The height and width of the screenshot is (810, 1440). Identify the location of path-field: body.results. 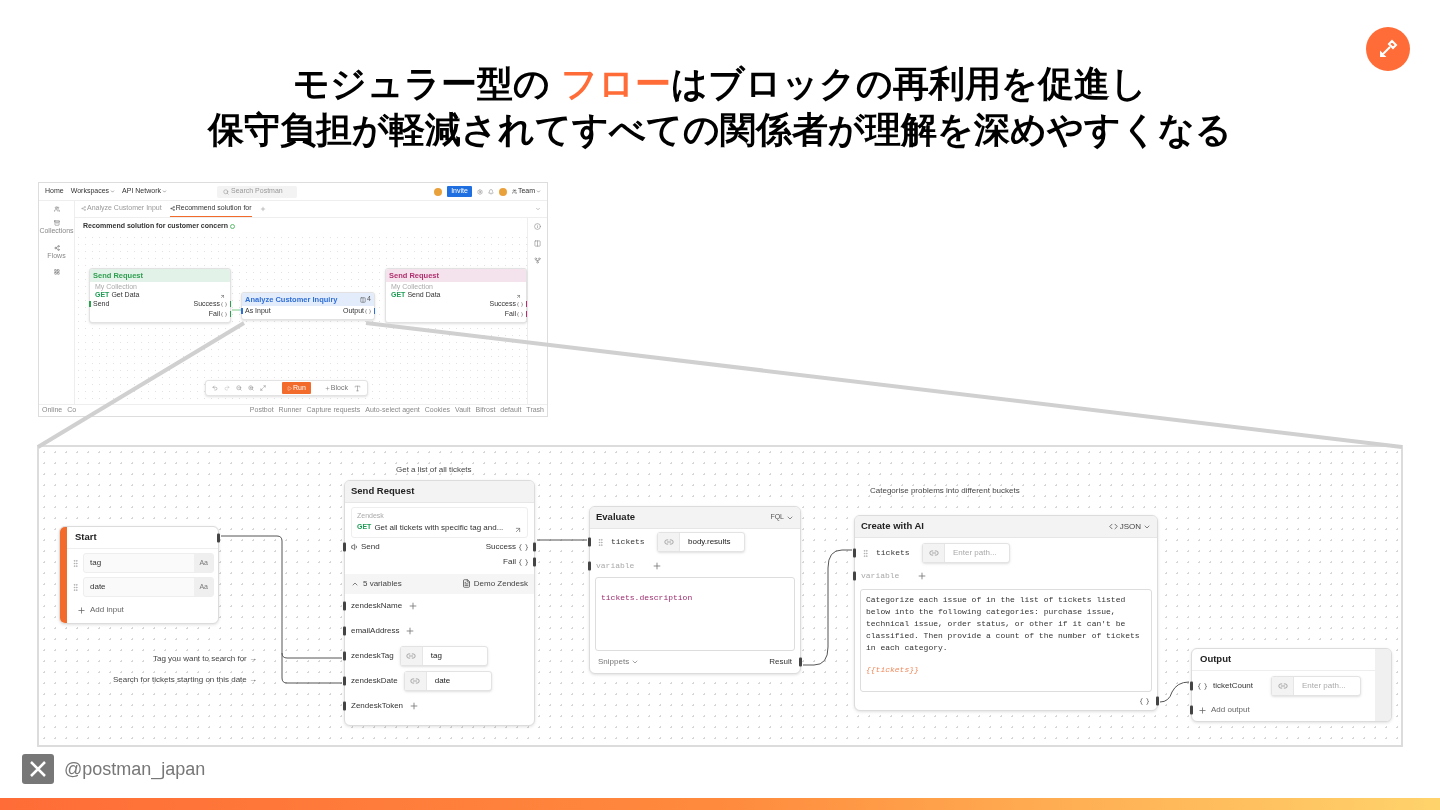
(701, 542).